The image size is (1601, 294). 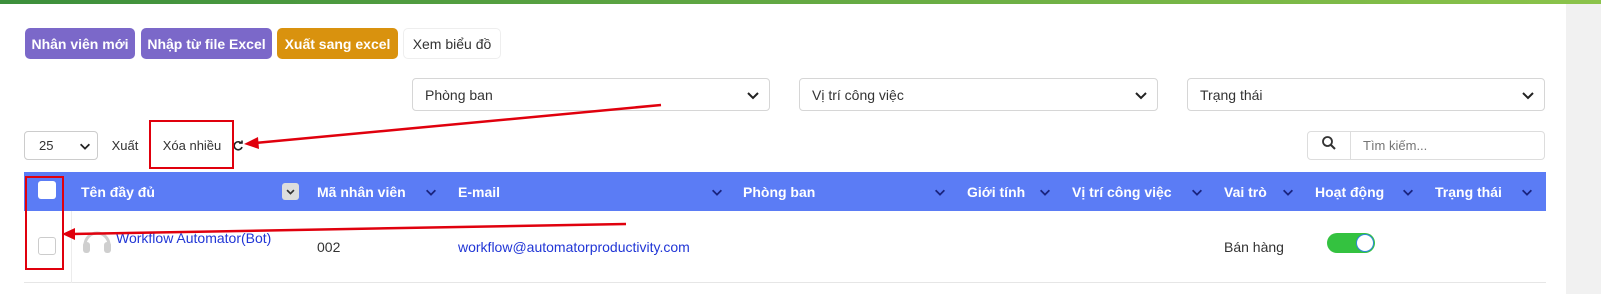 I want to click on arrow-to-checkbox, so click(x=344, y=231).